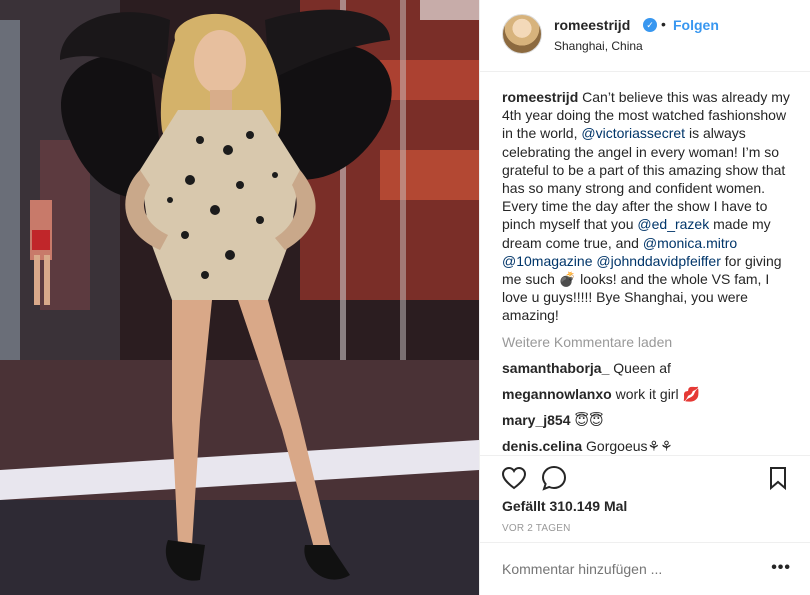 Image resolution: width=810 pixels, height=595 pixels. I want to click on comment-text: work it girl 💋, so click(655, 394).